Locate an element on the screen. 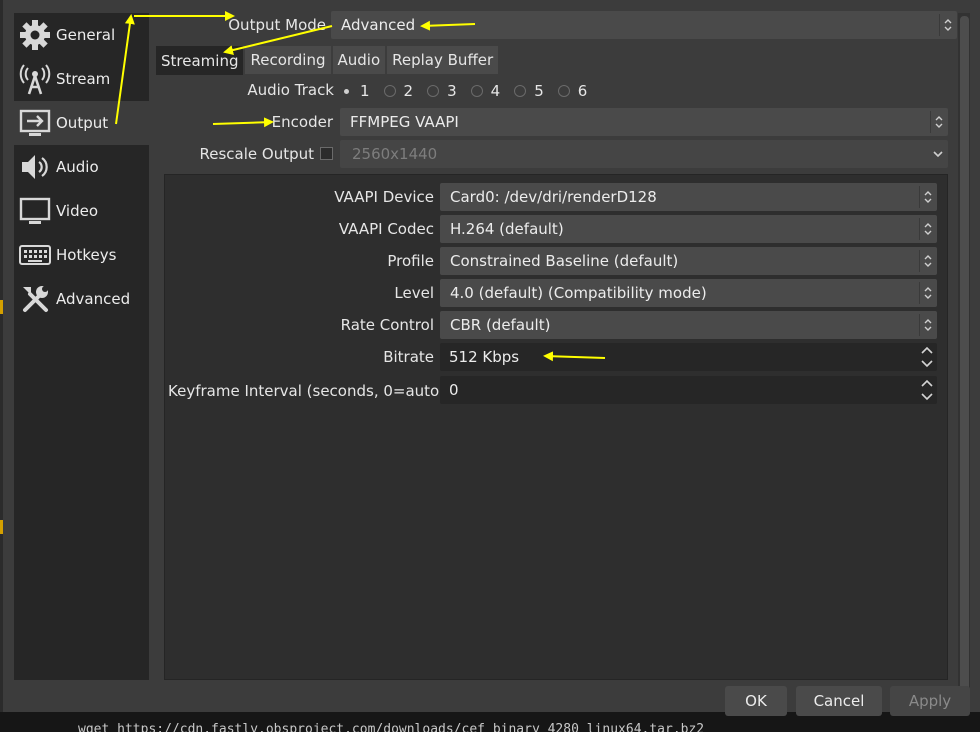 This screenshot has height=732, width=980. sidebar-item-output: Output is located at coordinates (81, 123).